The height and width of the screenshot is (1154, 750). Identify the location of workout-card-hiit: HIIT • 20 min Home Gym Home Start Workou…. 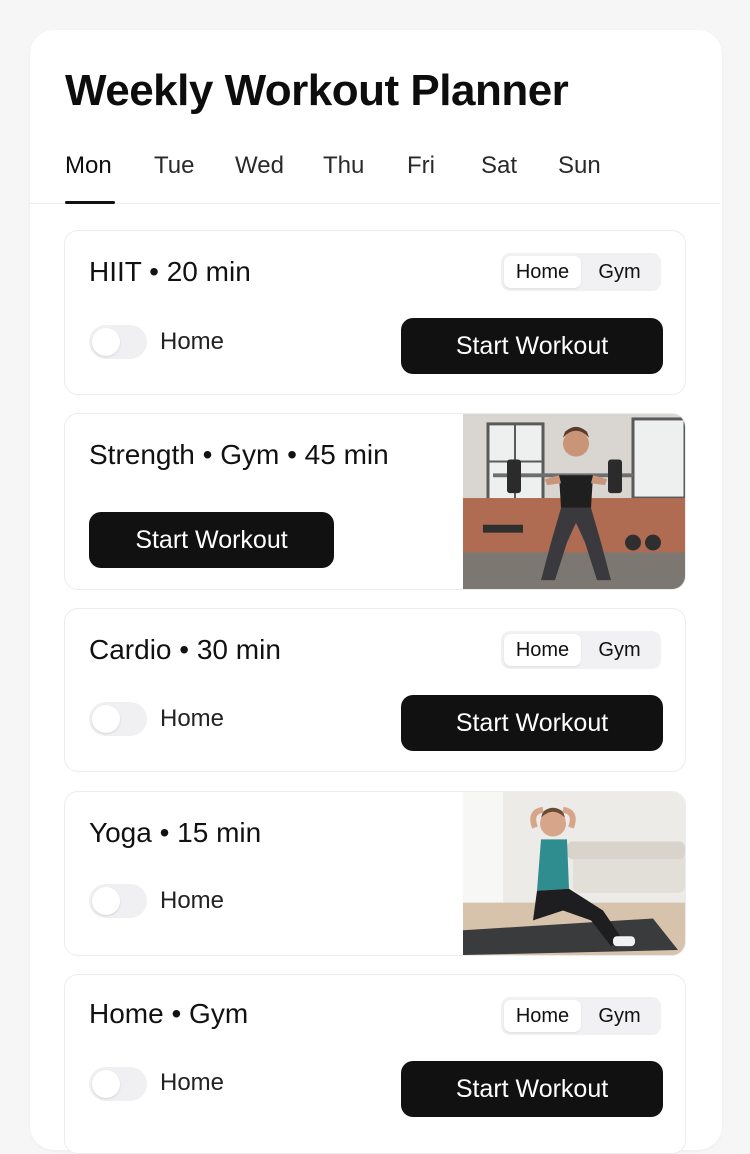
(375, 312).